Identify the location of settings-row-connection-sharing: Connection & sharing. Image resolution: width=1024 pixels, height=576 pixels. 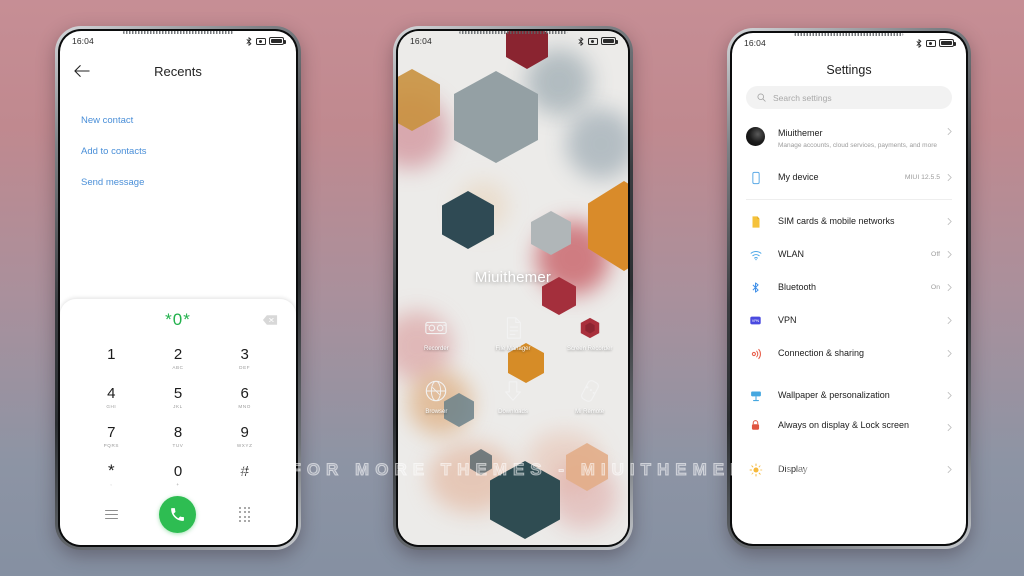
(849, 353).